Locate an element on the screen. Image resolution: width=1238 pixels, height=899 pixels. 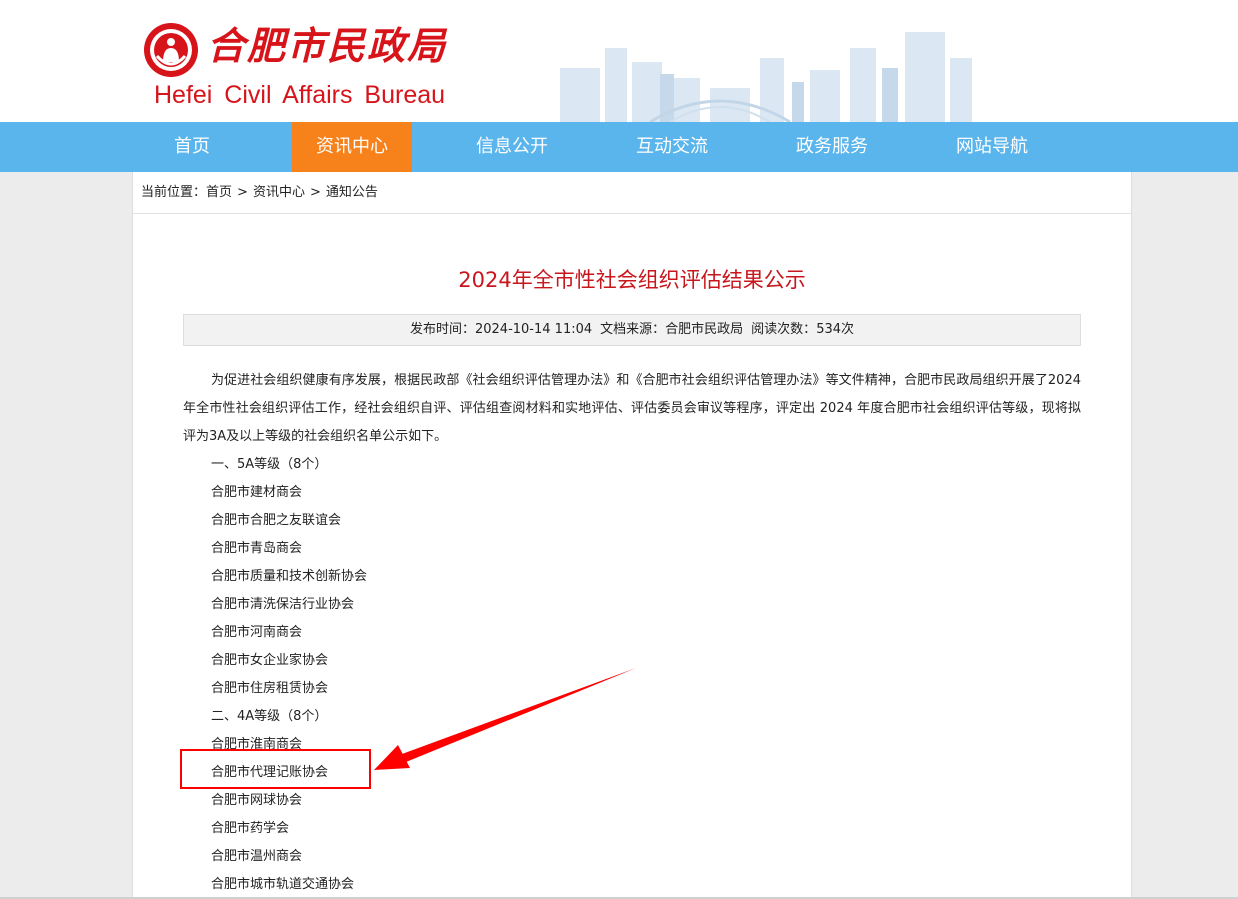
views-count: 534次 is located at coordinates (835, 329).